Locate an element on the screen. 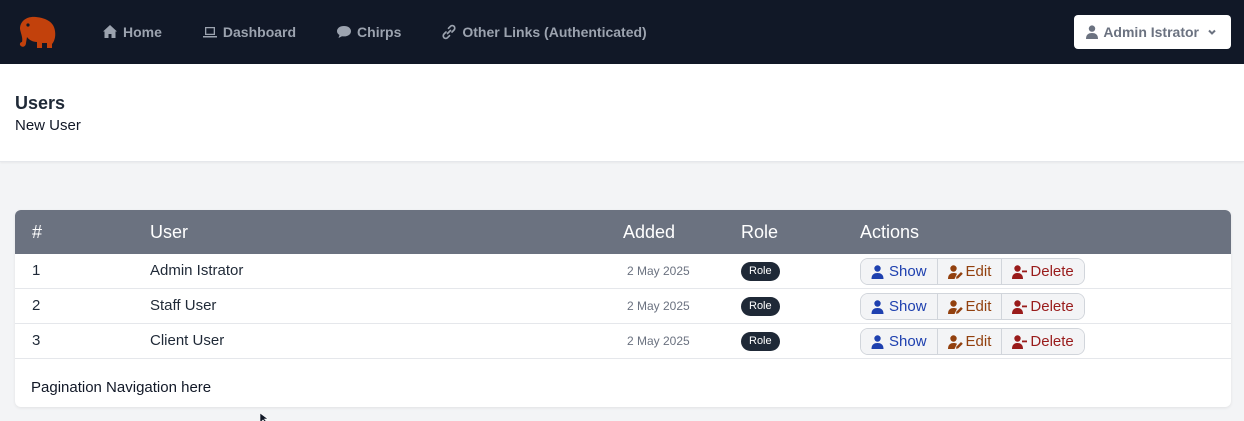  page-title: Users is located at coordinates (40, 103).